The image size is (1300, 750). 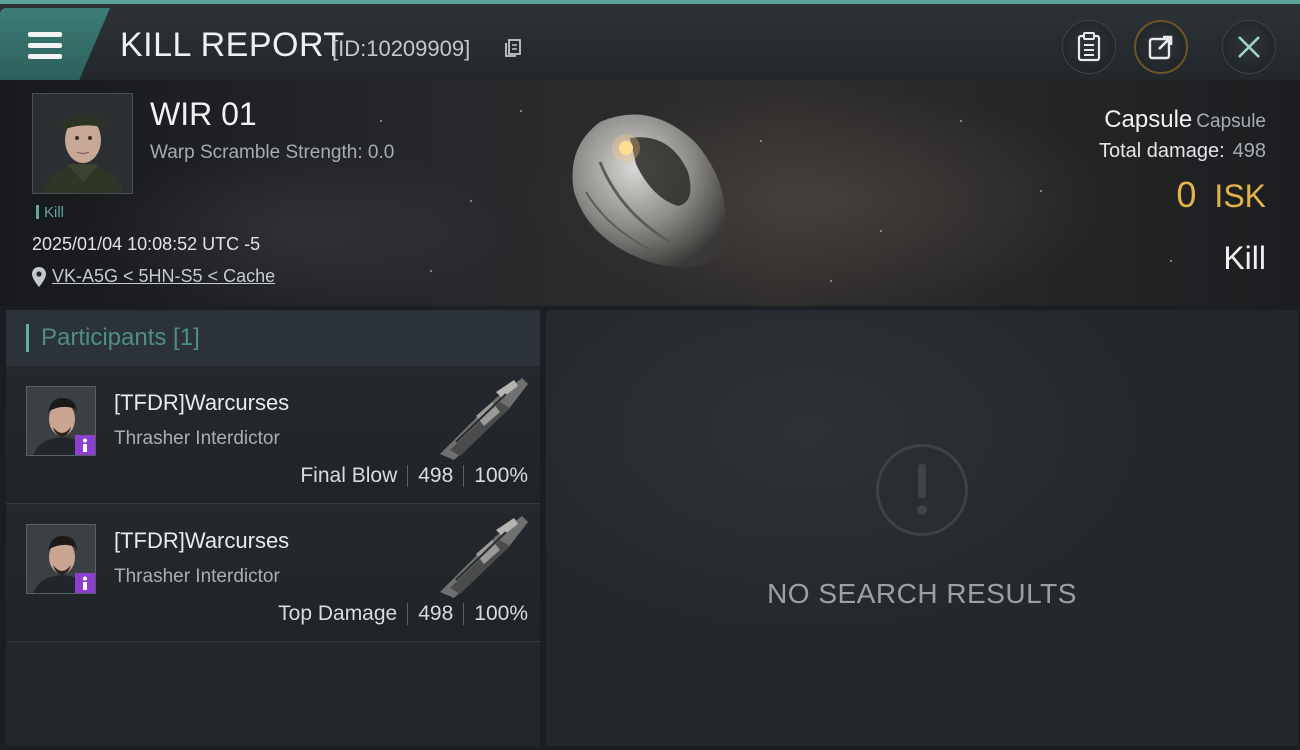 What do you see at coordinates (273, 338) in the screenshot?
I see `participants-header: Participants [1]` at bounding box center [273, 338].